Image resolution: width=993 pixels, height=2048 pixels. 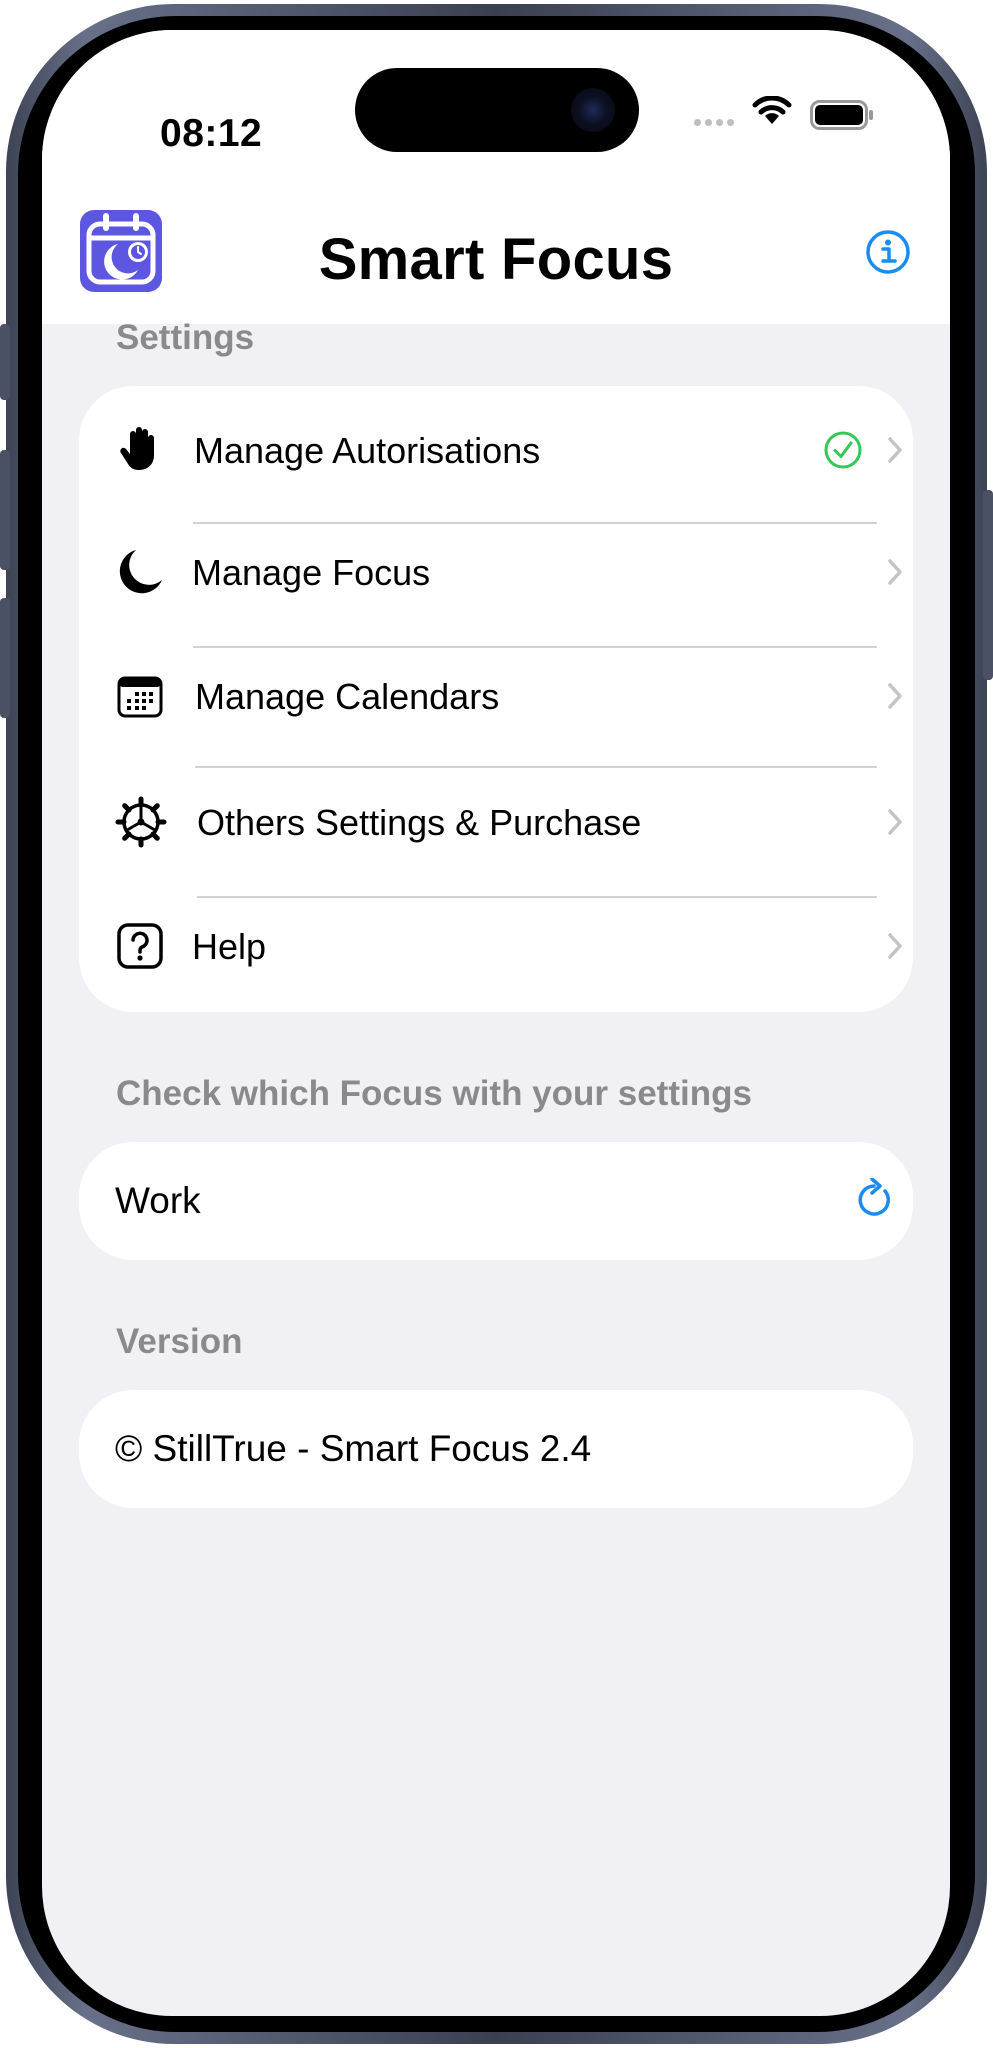 I want to click on version-card: © StillTrue - Smart Focus 2.4, so click(x=496, y=1449).